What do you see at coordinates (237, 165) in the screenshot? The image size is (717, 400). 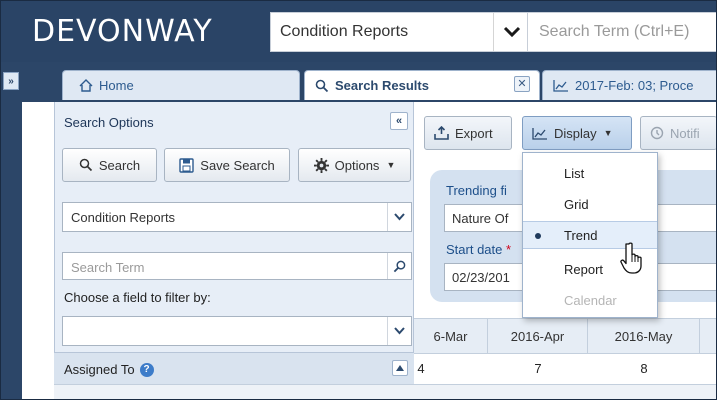 I see `save-search-label: Save Search` at bounding box center [237, 165].